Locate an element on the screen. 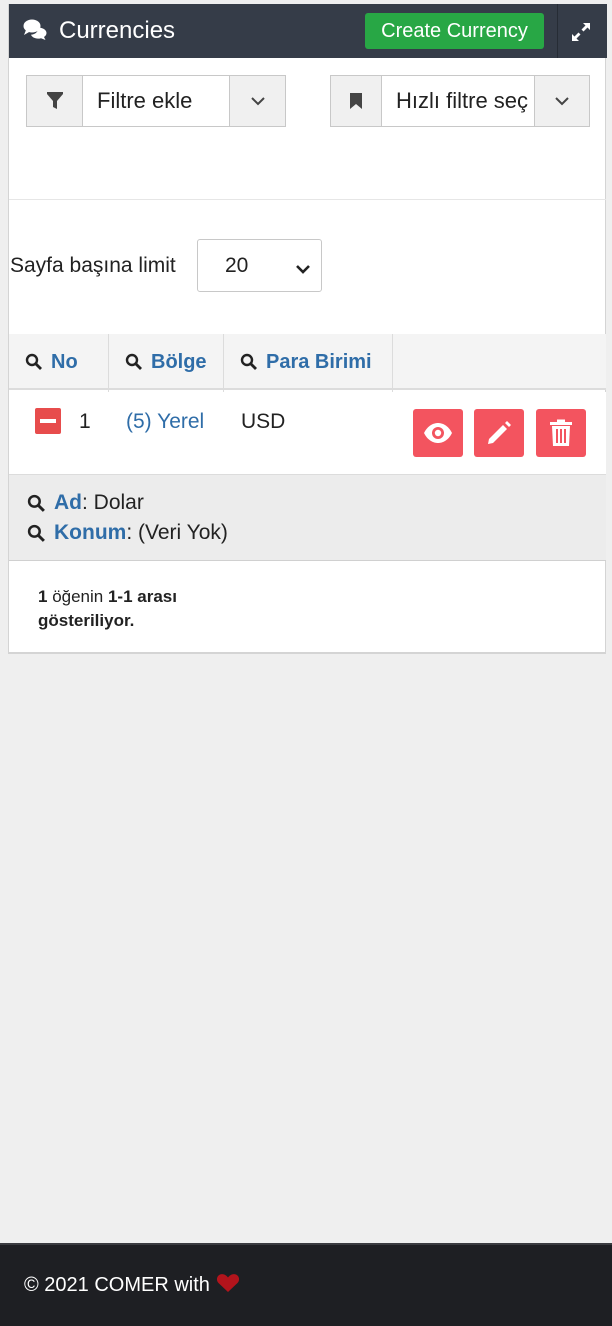 The width and height of the screenshot is (612, 1326). detail-name: Ad: Dolar is located at coordinates (85, 503).